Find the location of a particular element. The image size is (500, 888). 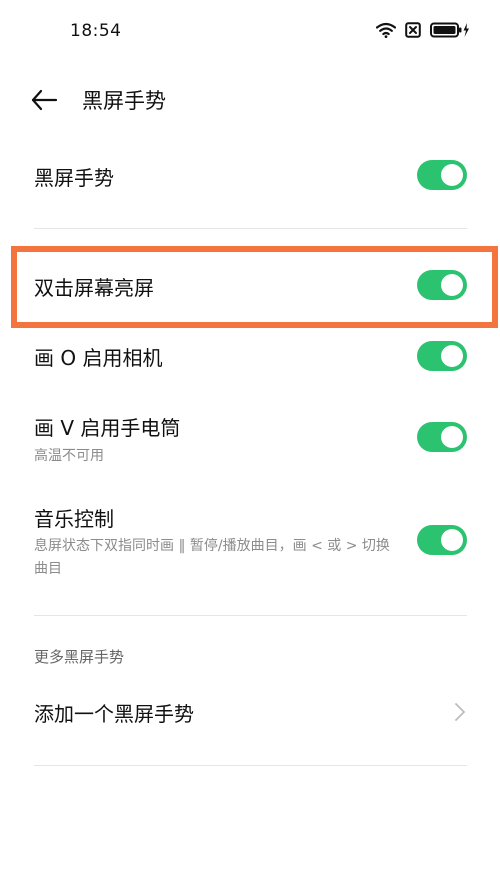

main-toggle-switch is located at coordinates (442, 175).